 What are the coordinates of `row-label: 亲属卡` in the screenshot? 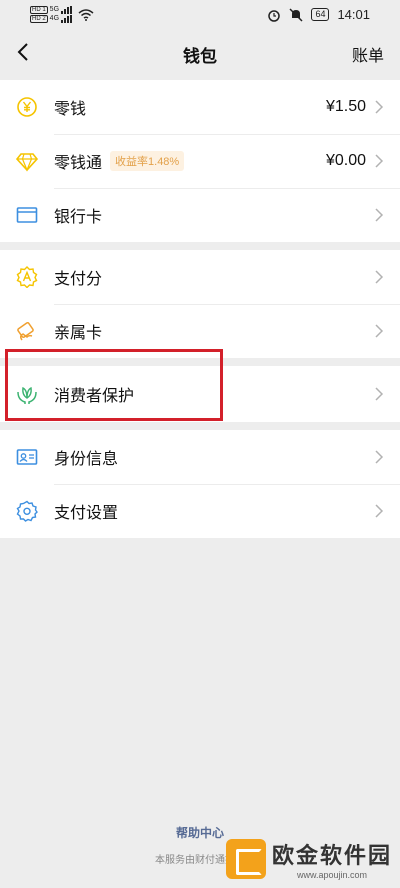 It's located at (78, 333).